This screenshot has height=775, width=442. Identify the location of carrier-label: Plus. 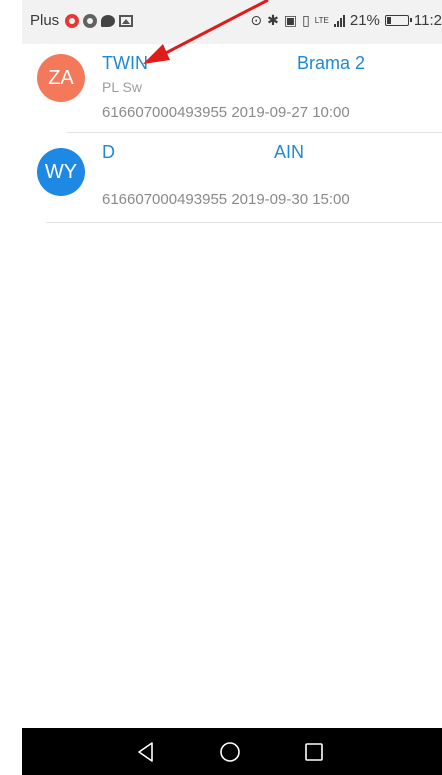
(45, 20).